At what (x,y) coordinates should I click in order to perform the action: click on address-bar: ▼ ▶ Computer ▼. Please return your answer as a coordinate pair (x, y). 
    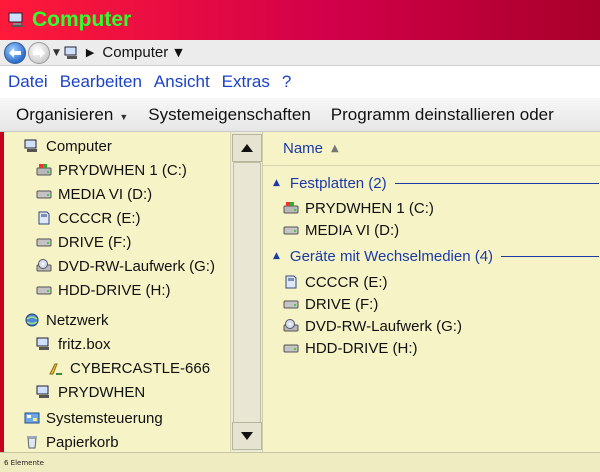
    Looking at the image, I should click on (300, 53).